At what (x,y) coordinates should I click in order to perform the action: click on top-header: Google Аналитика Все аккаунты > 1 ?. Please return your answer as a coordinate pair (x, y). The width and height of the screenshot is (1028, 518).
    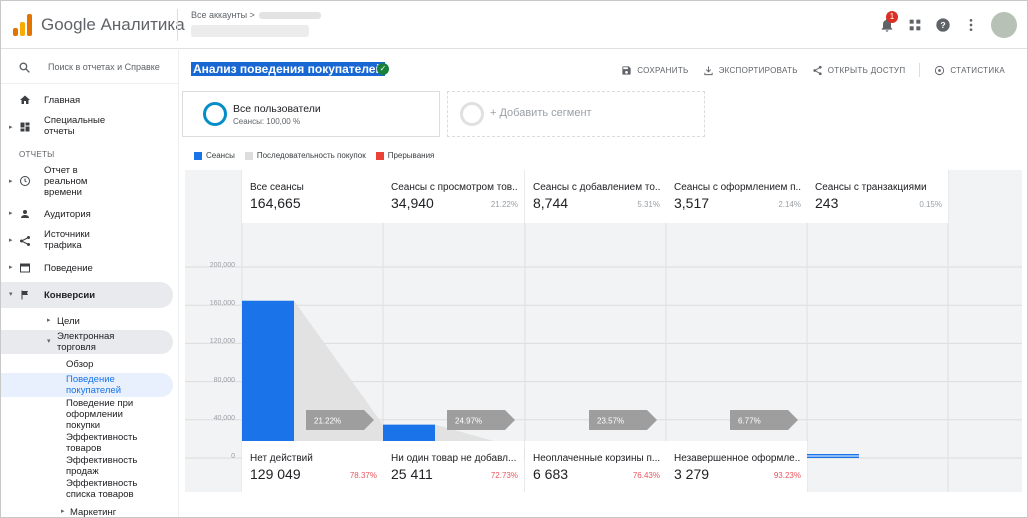
    Looking at the image, I should click on (514, 25).